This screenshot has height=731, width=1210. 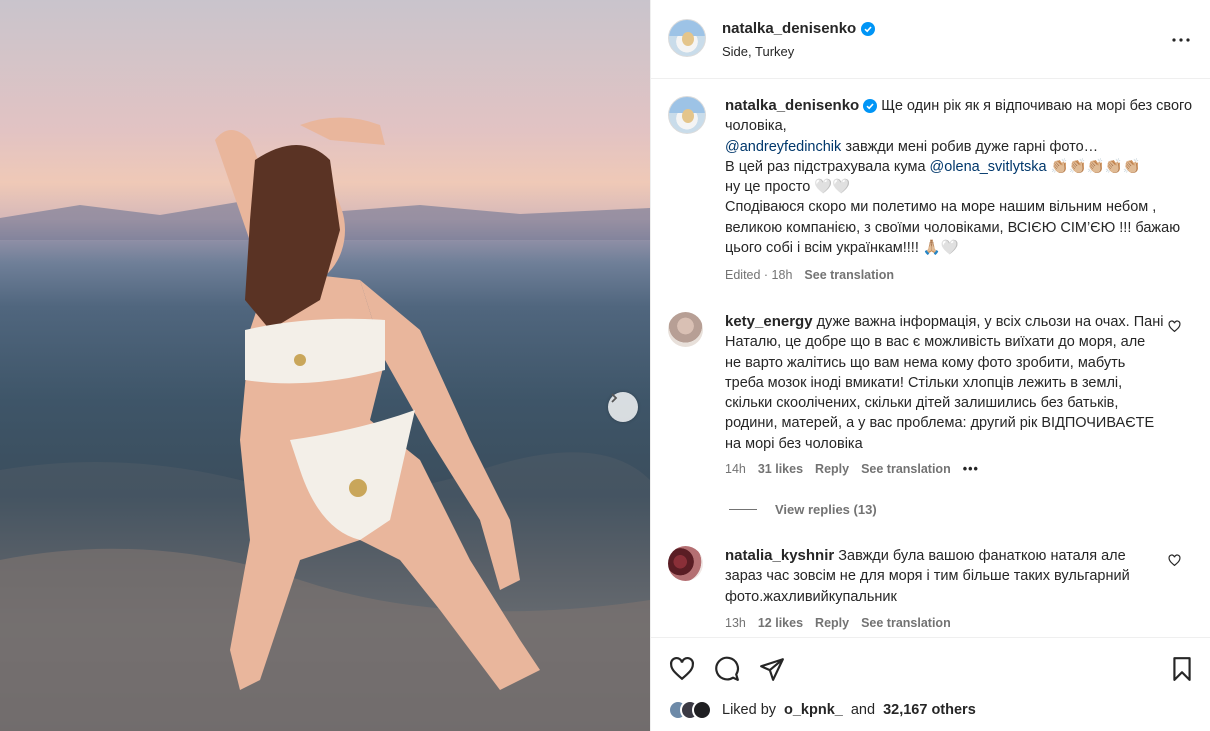 What do you see at coordinates (759, 275) in the screenshot?
I see `edited-time: Edited · 18h` at bounding box center [759, 275].